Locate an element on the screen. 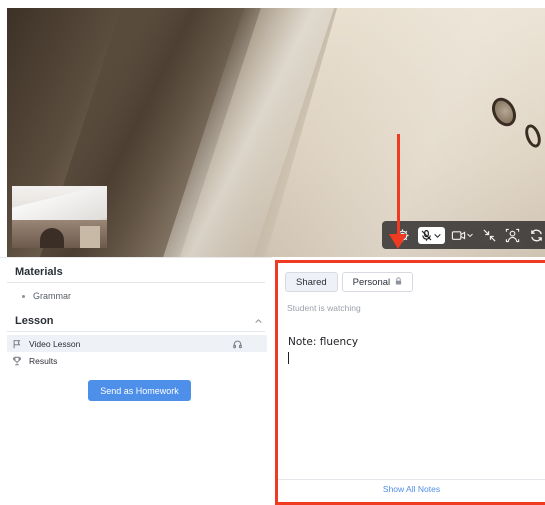  minimize-icon is located at coordinates (489, 235).